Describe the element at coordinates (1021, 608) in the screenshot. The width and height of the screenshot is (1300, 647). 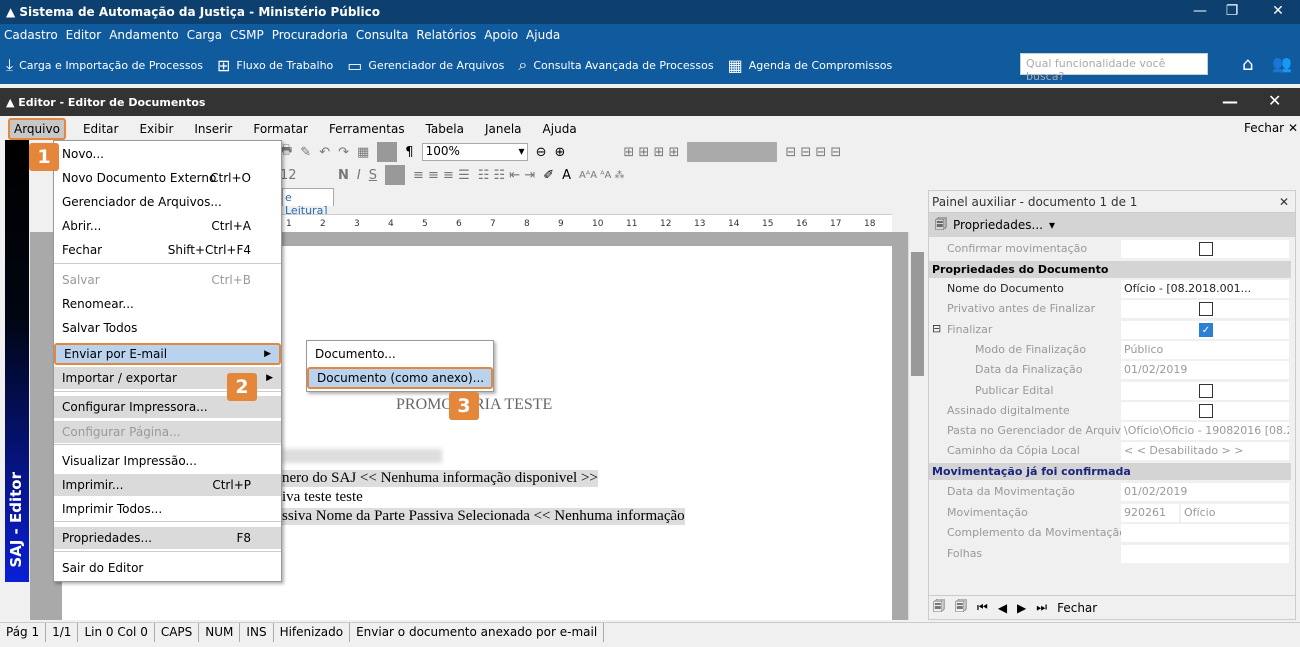
I see `next-icon: ▶` at that location.